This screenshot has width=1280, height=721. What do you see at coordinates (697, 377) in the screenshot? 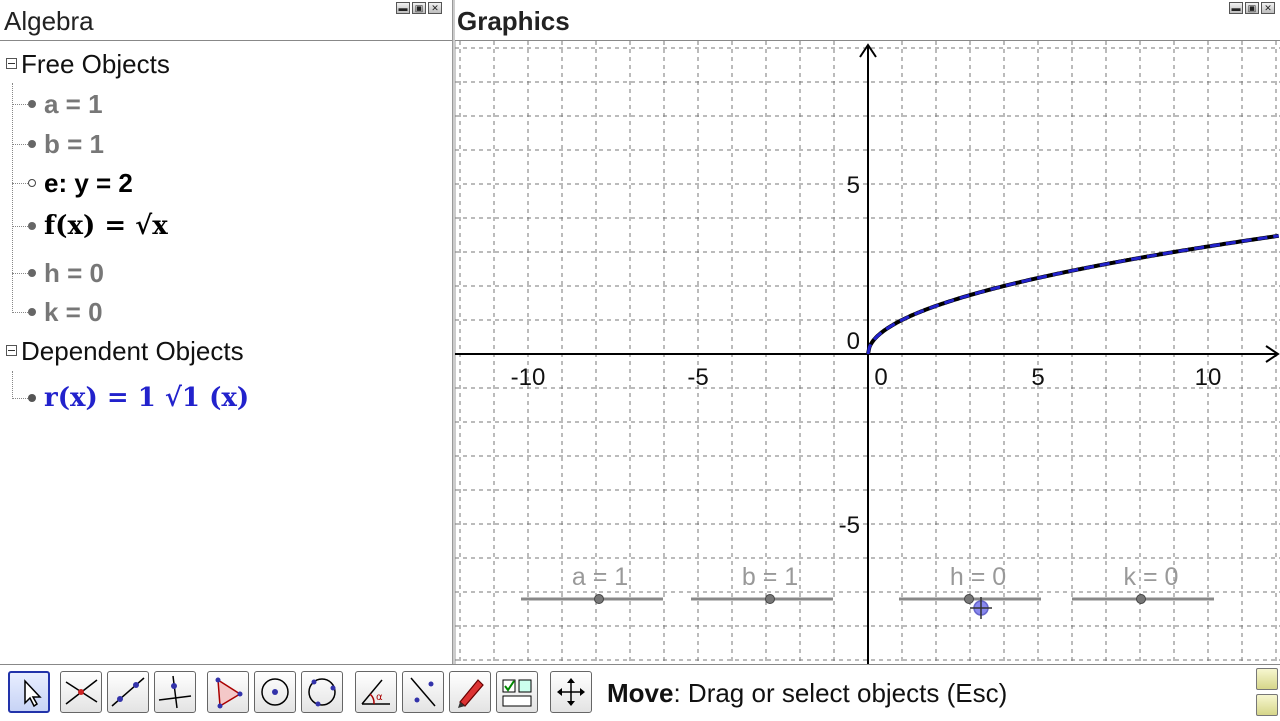
I see `x-tick-label: -5` at bounding box center [697, 377].